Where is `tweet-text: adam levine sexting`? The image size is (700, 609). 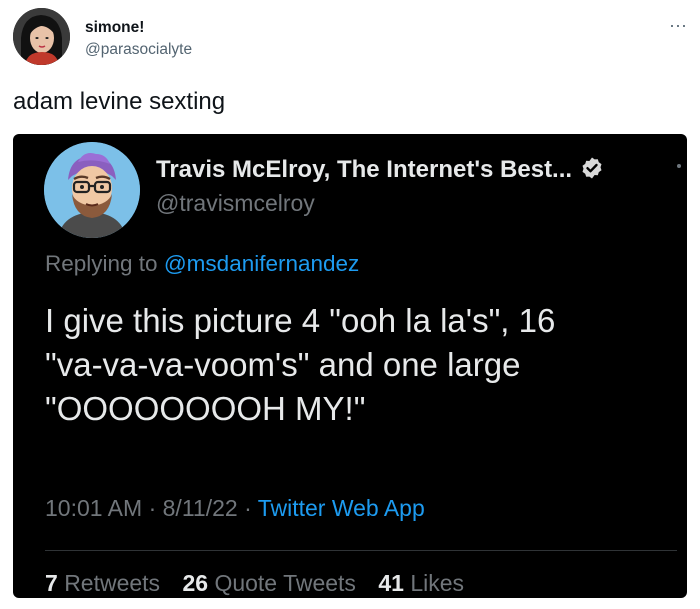
tweet-text: adam levine sexting is located at coordinates (119, 101).